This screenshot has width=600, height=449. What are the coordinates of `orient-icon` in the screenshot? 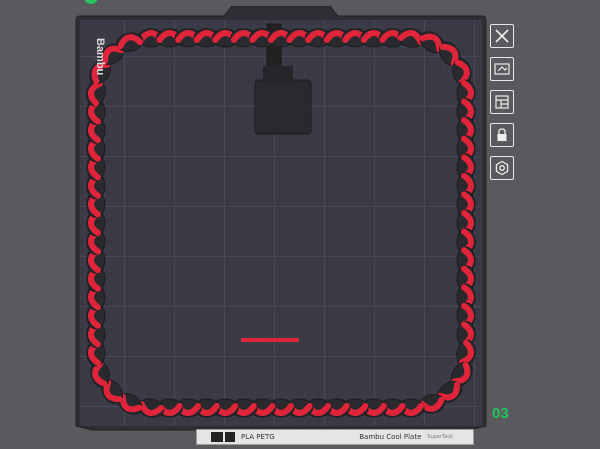 It's located at (502, 69).